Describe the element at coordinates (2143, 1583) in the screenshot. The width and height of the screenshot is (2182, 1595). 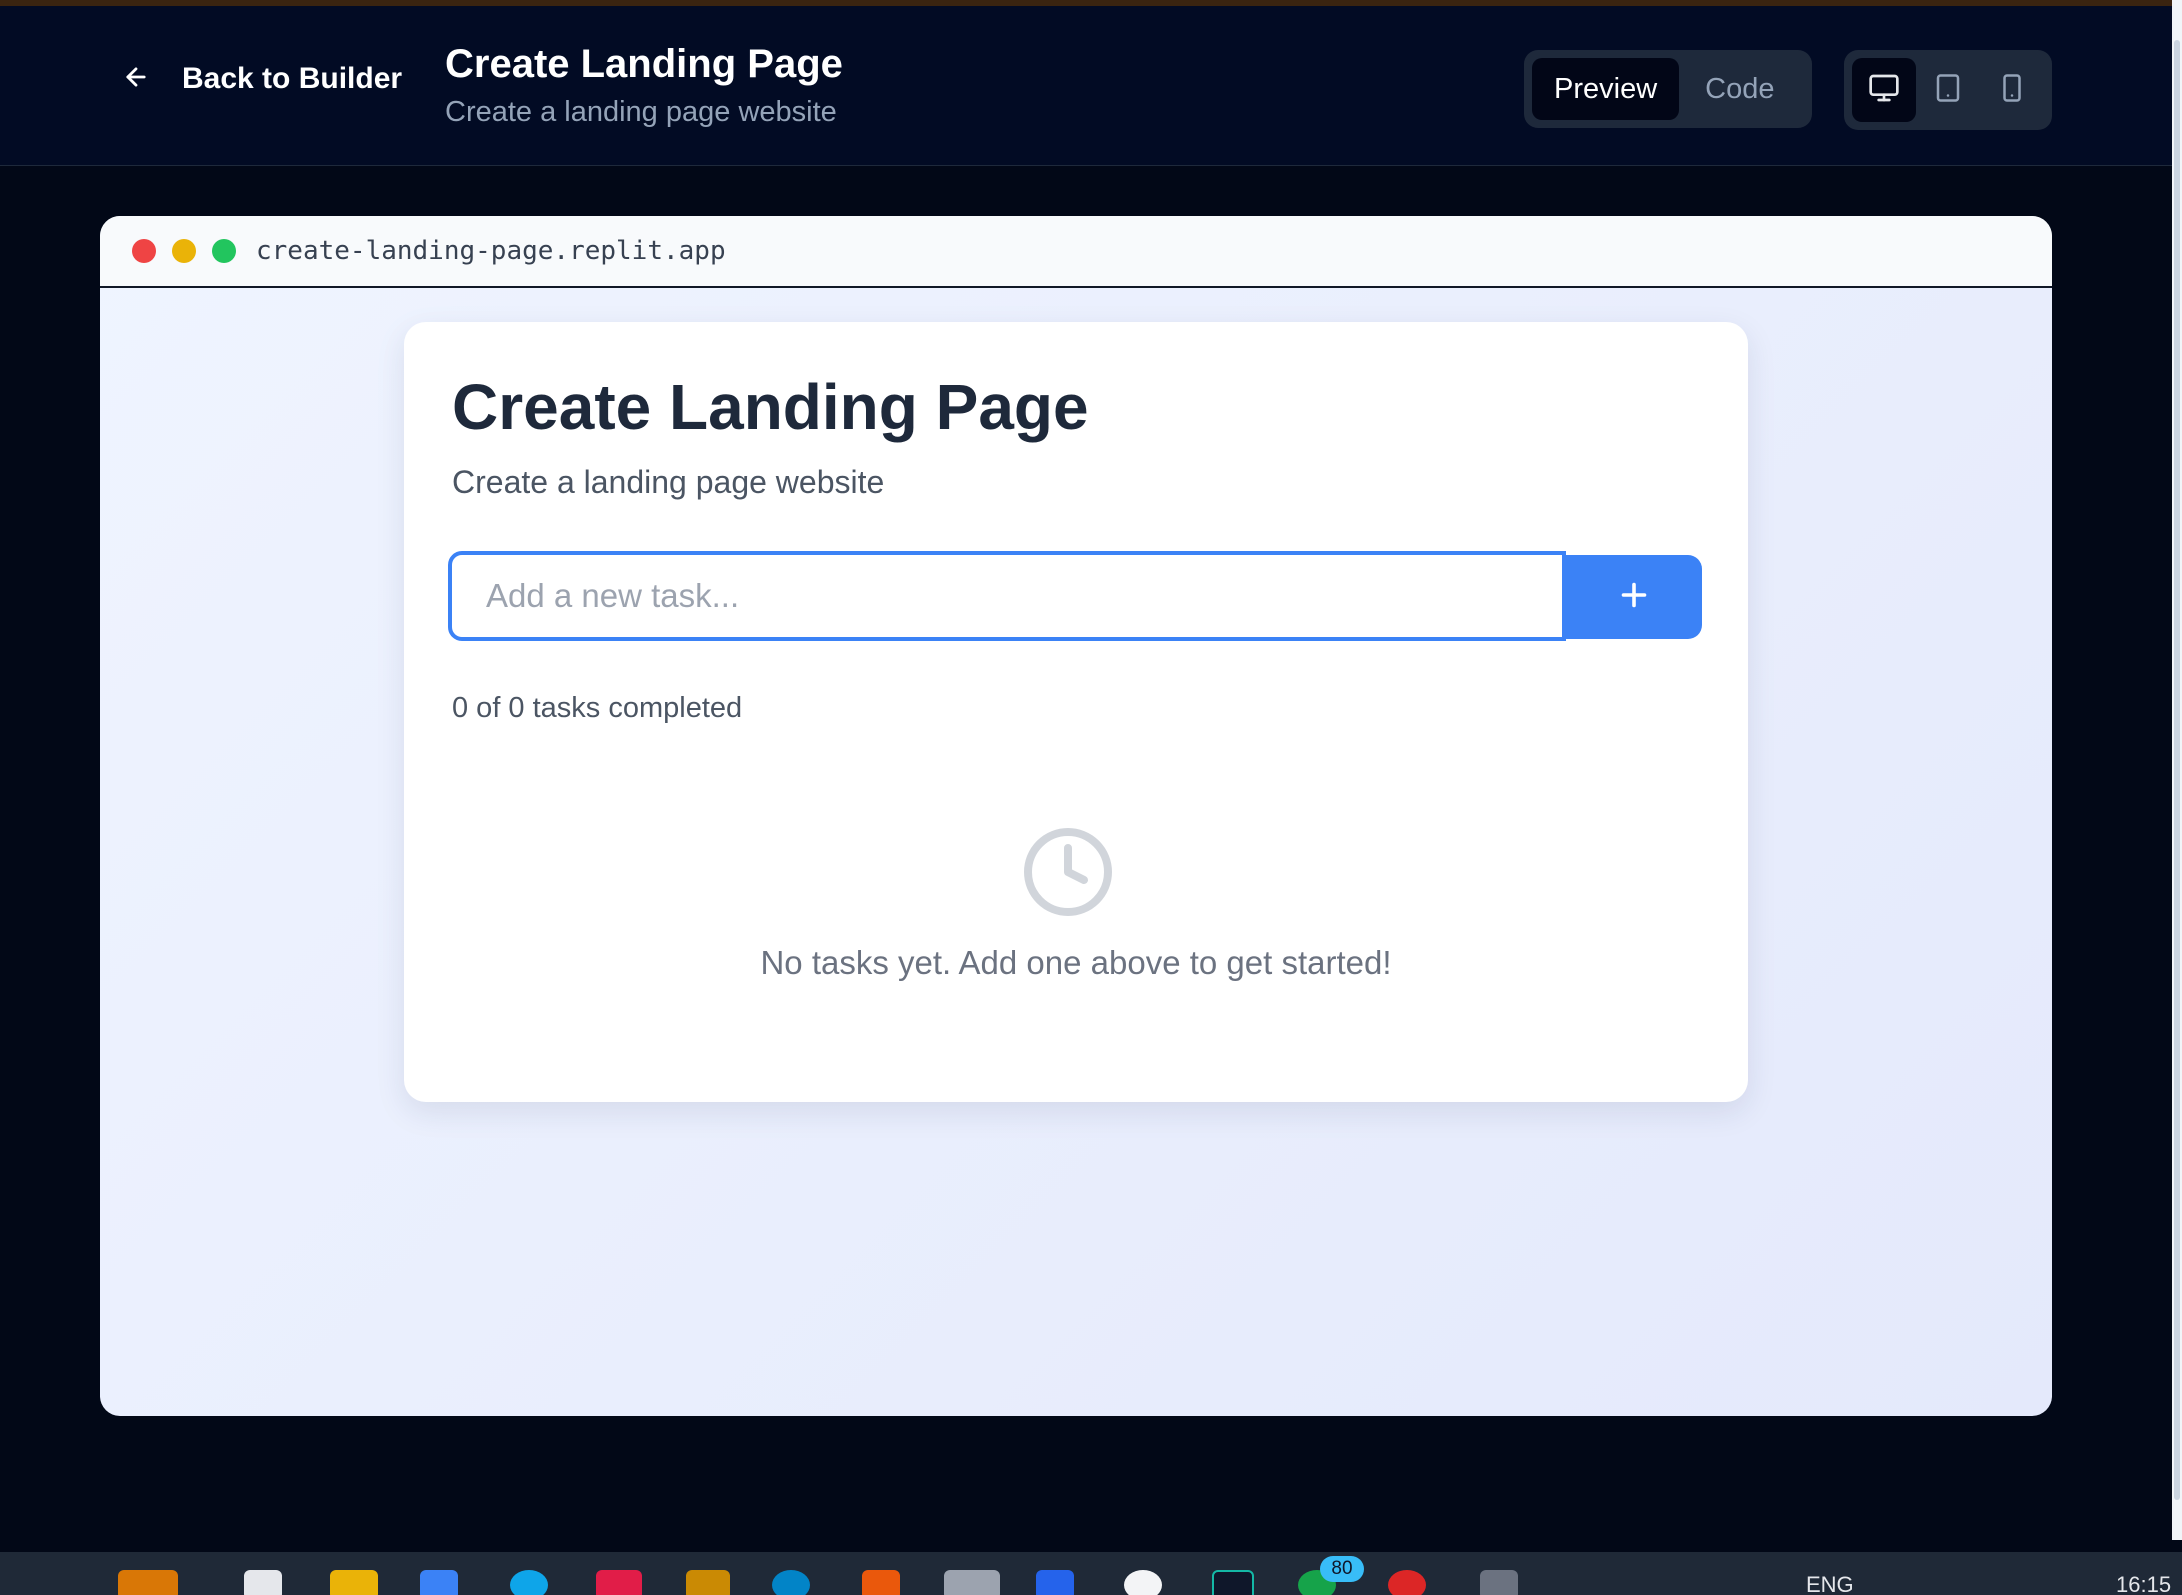
I see `clock-time: 16:15` at that location.